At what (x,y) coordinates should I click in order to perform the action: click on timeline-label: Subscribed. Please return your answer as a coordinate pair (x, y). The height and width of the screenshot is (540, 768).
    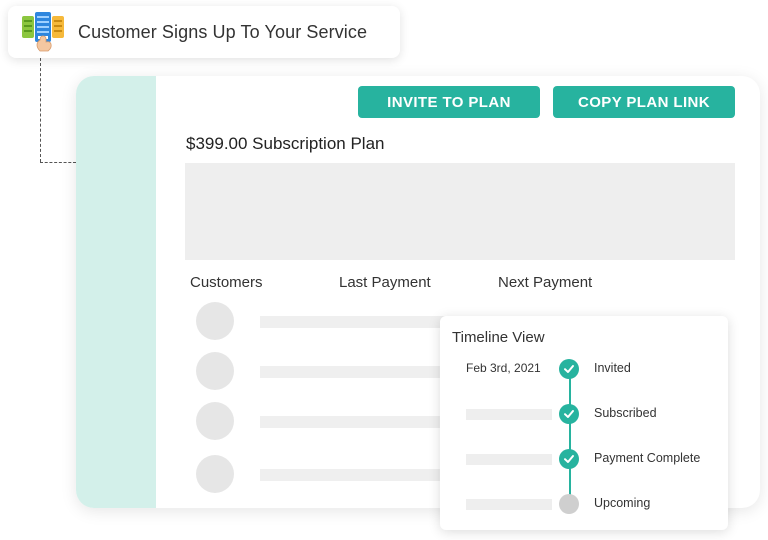
    Looking at the image, I should click on (625, 413).